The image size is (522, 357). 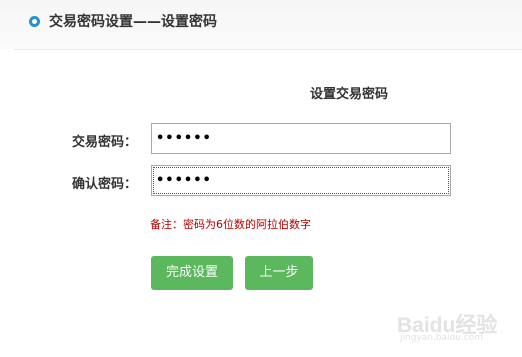 I want to click on complete-setup-button: 完成设置, so click(x=192, y=273).